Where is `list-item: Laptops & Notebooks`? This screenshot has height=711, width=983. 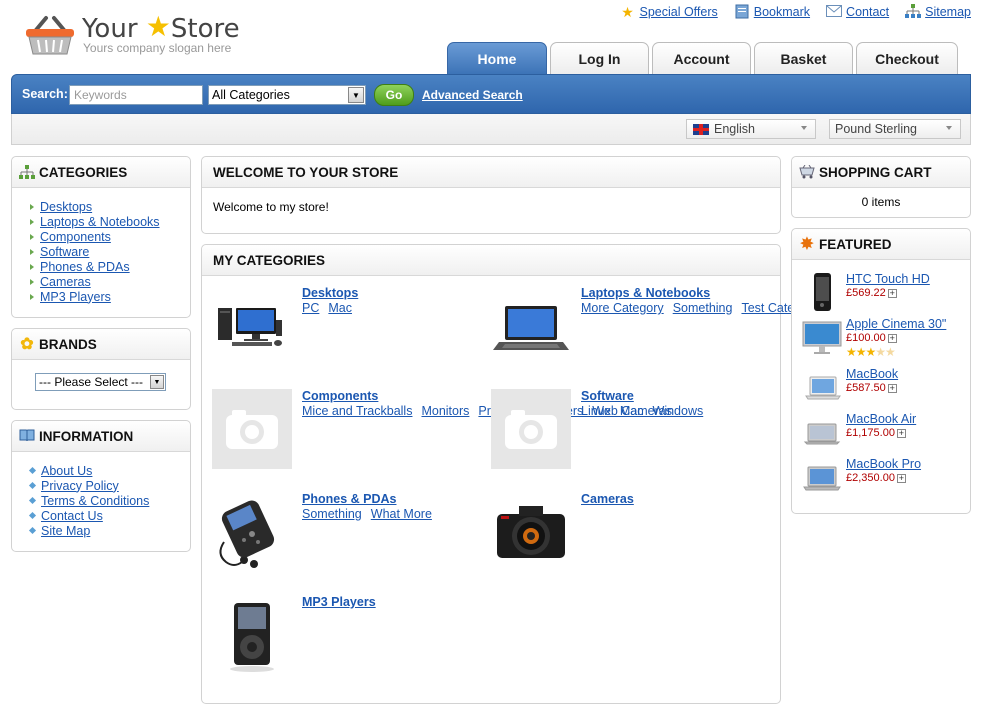
list-item: Laptops & Notebooks is located at coordinates (110, 221).